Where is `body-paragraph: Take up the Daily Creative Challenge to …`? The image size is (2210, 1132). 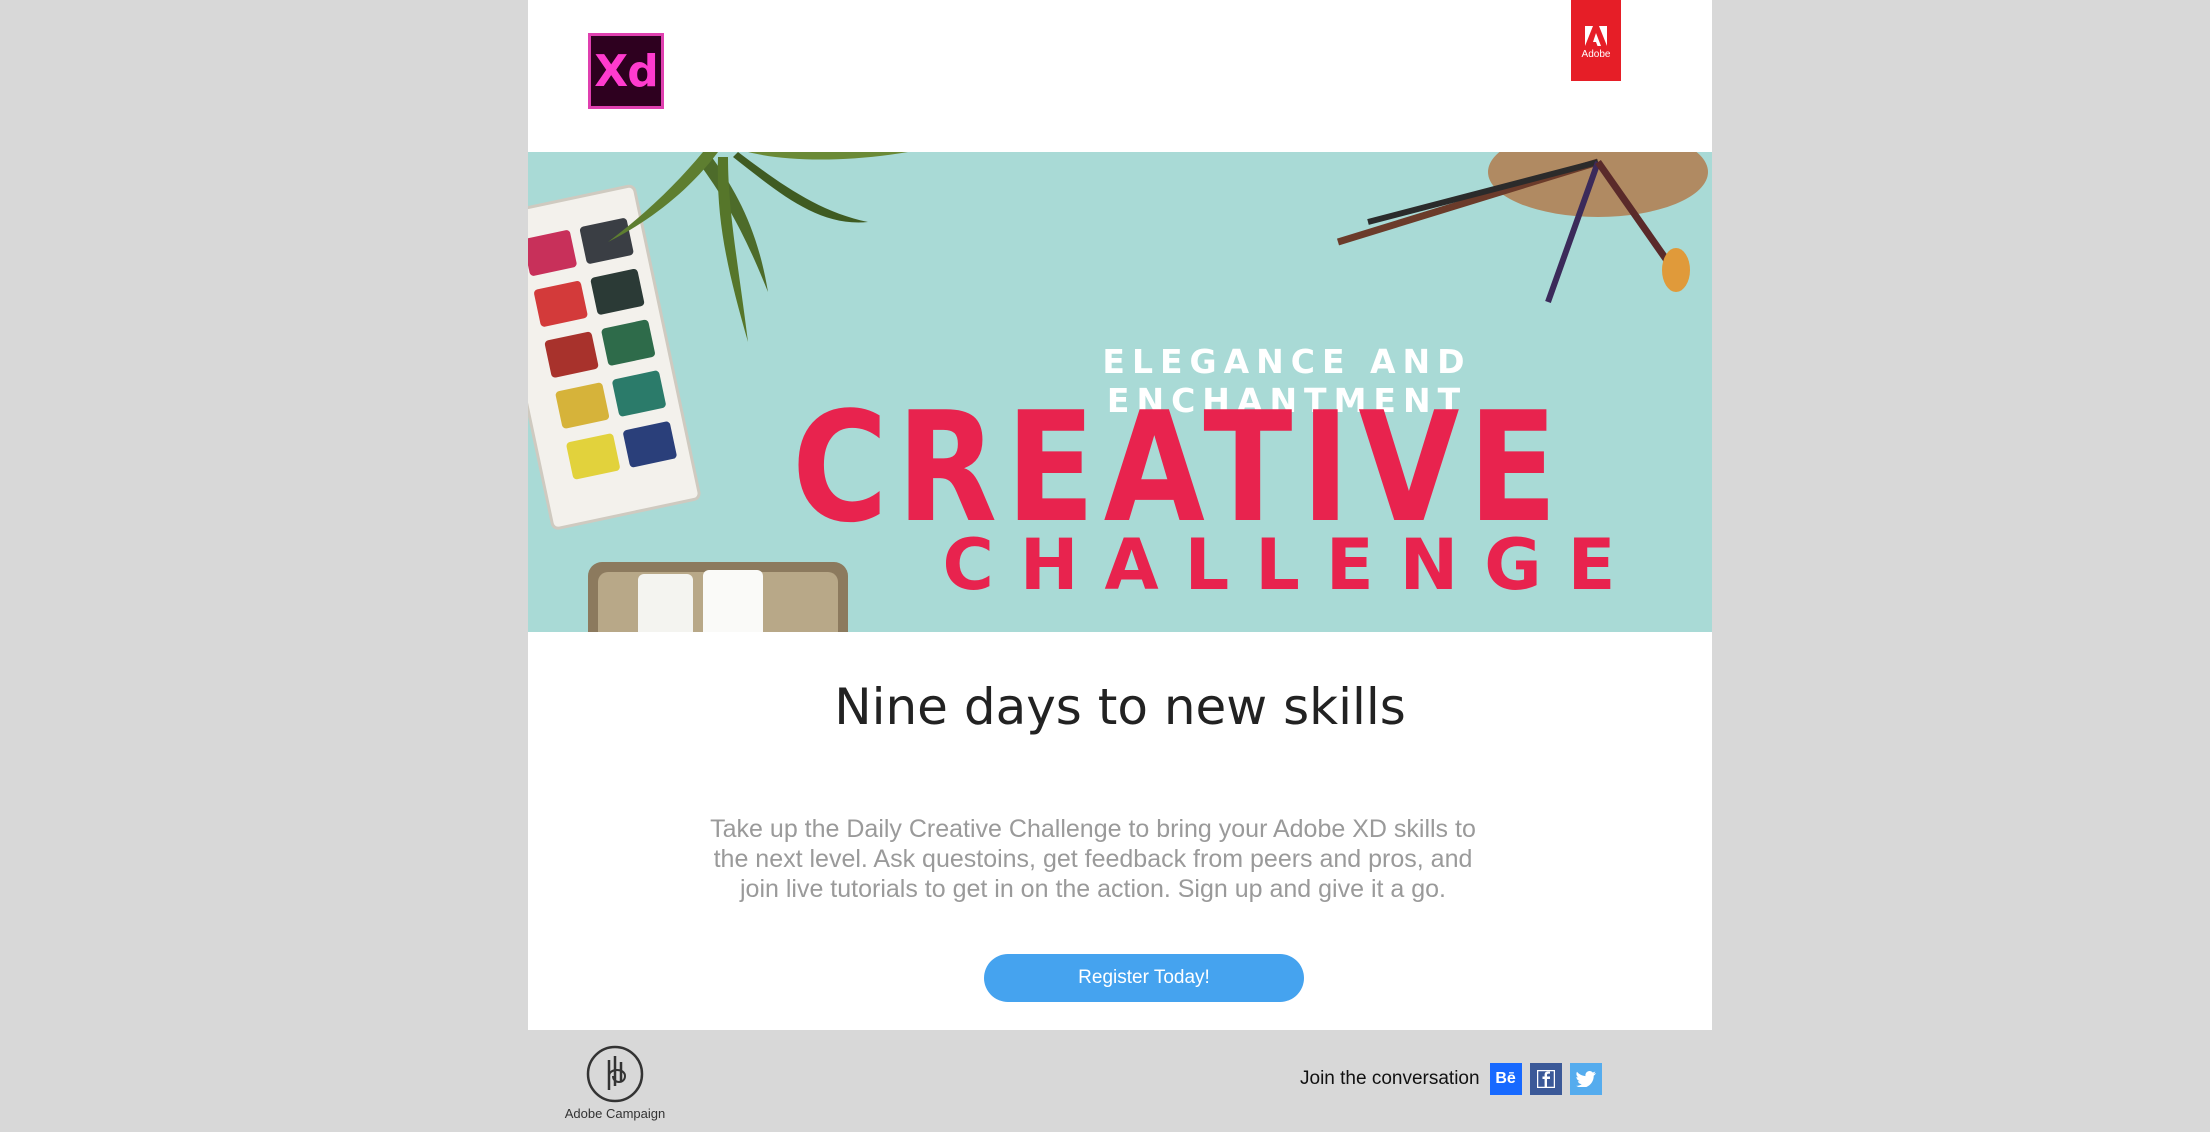 body-paragraph: Take up the Daily Creative Challenge to … is located at coordinates (1093, 859).